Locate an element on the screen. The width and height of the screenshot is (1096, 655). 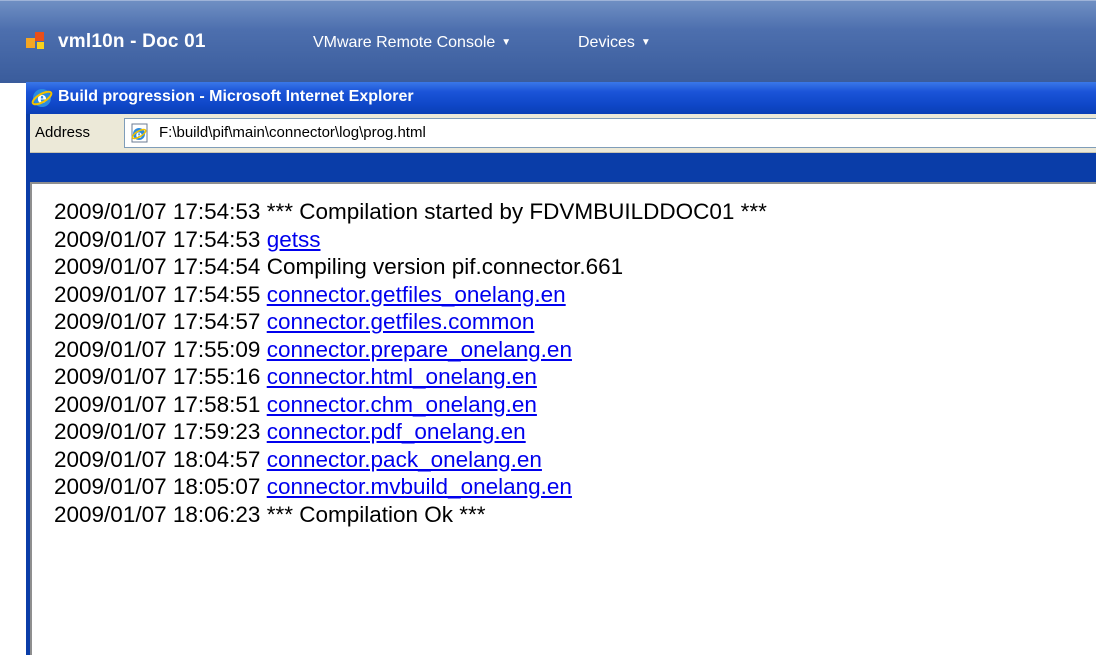
log-link: connector.pdf_onelang.en is located at coordinates (396, 431).